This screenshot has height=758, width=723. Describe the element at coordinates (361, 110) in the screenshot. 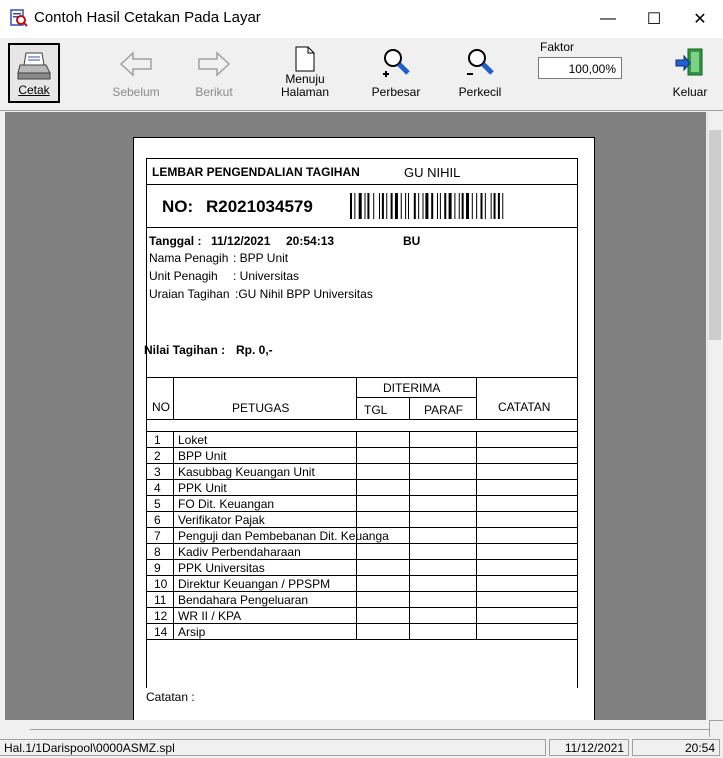

I see `toolbar-divider` at that location.